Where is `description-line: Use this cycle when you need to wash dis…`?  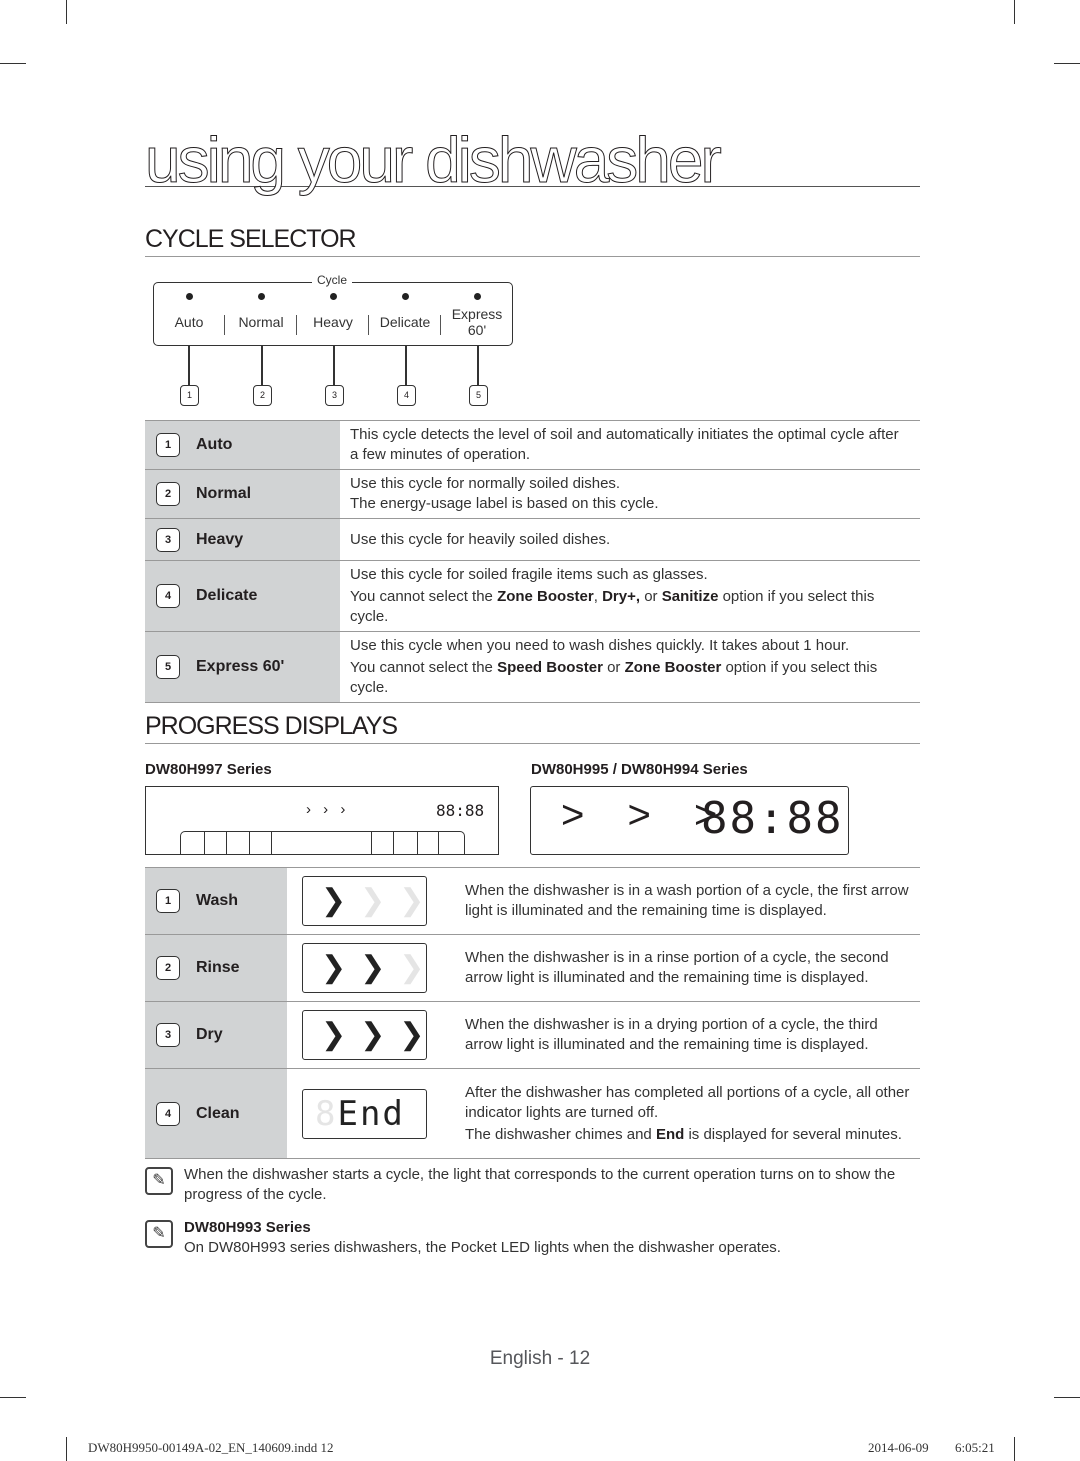 description-line: Use this cycle when you need to wash dis… is located at coordinates (600, 645).